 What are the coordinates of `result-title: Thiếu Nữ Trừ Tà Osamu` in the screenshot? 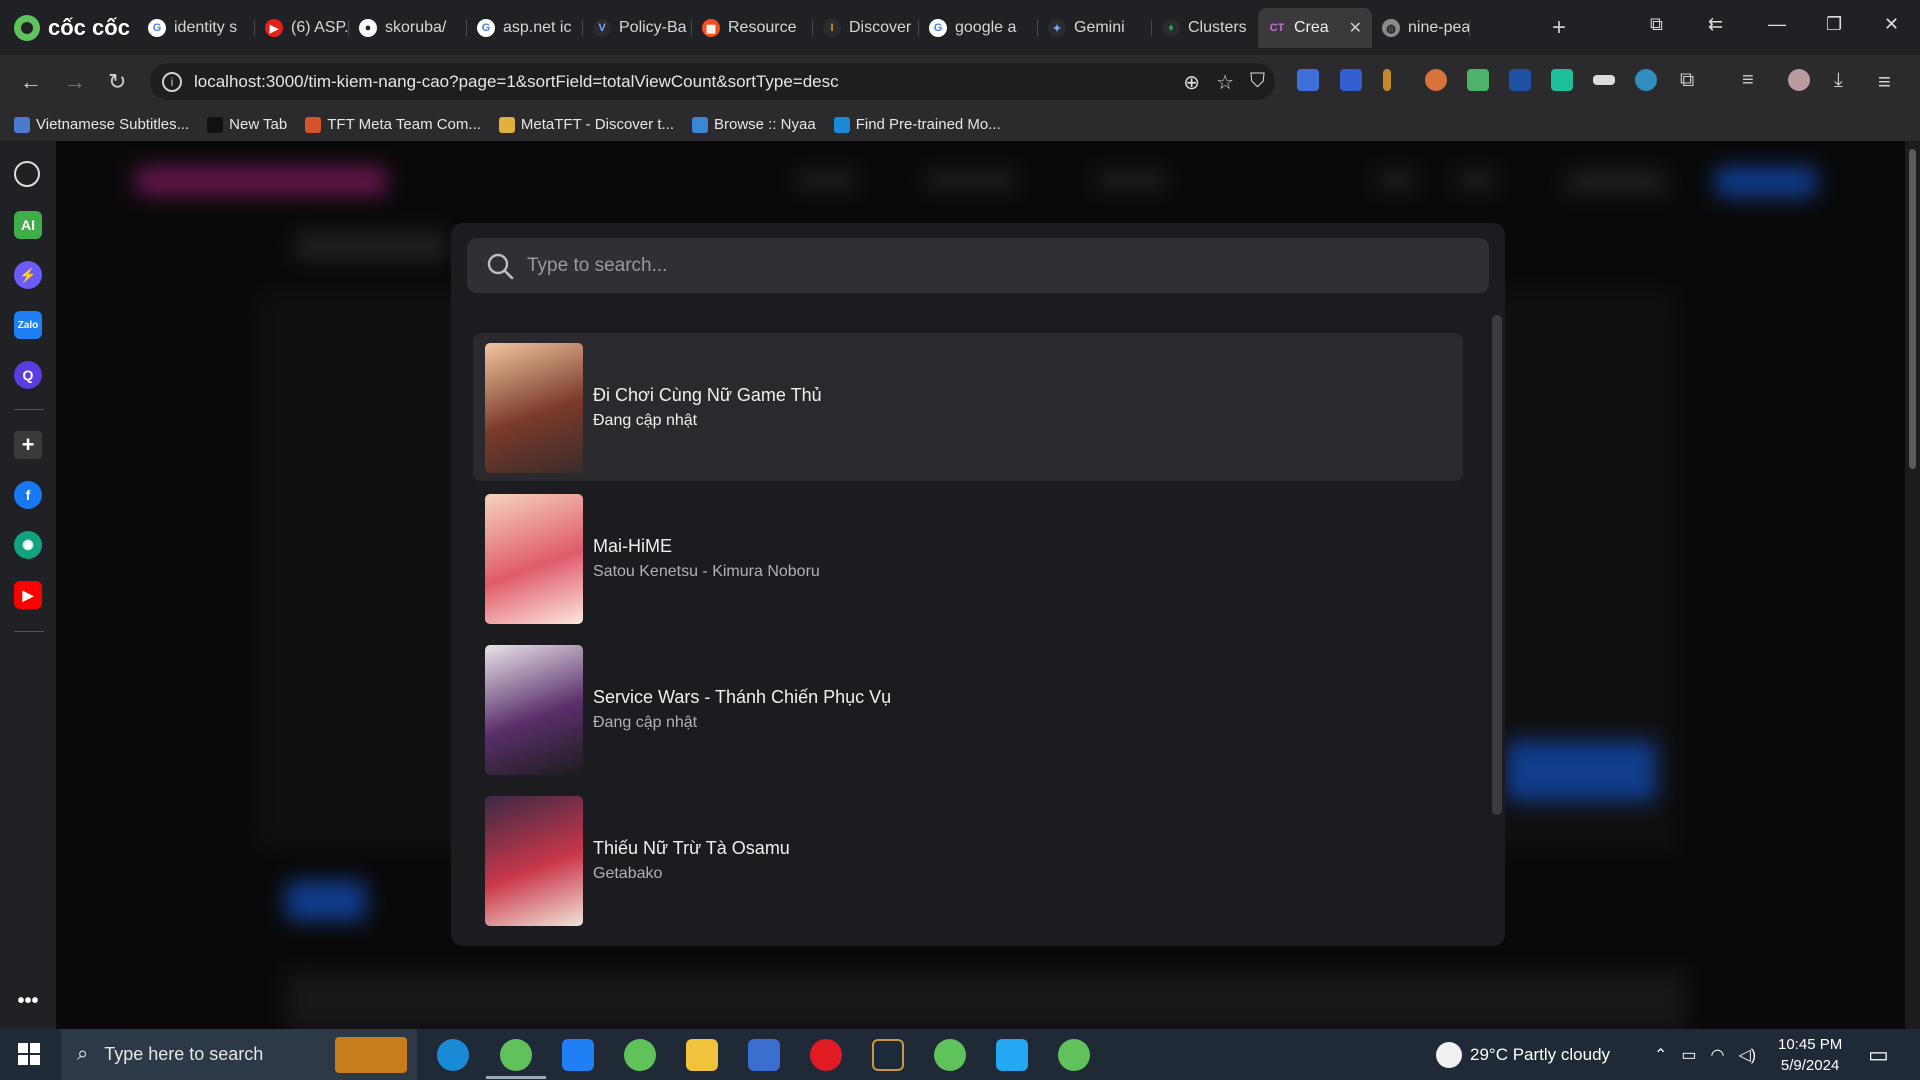 It's located at (691, 848).